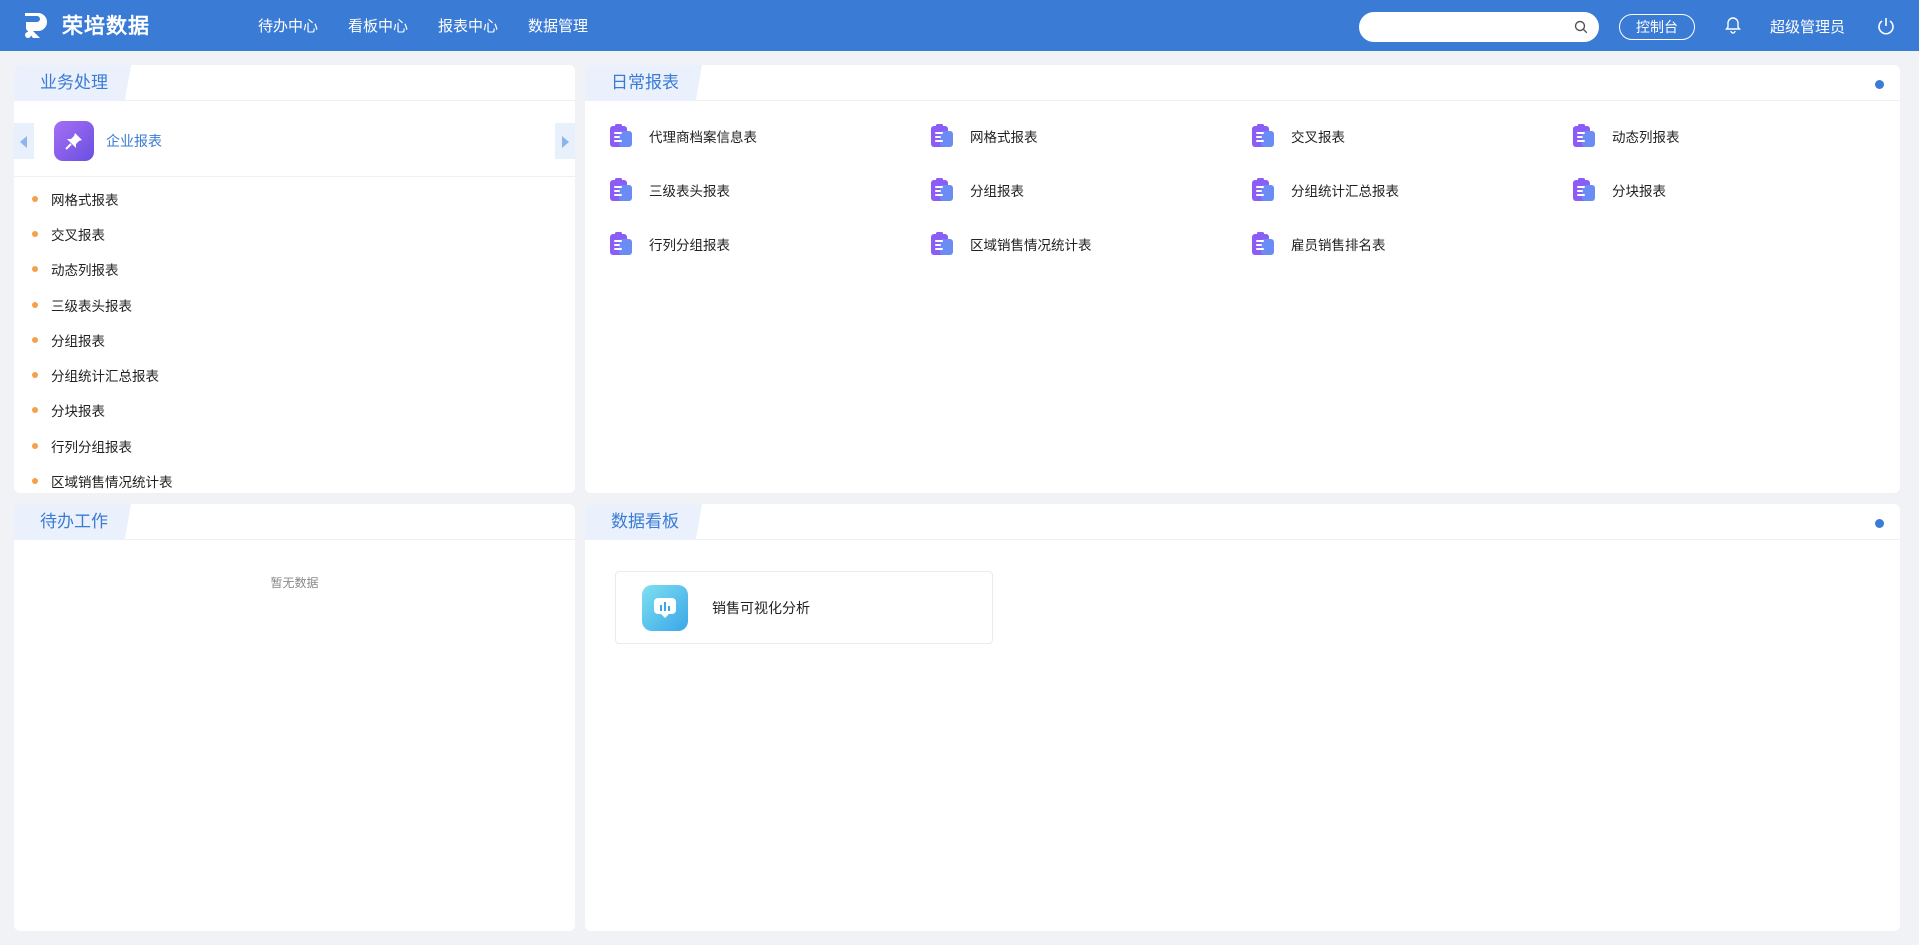 The image size is (1919, 945). I want to click on report-item: 网格式报表, so click(1090, 136).